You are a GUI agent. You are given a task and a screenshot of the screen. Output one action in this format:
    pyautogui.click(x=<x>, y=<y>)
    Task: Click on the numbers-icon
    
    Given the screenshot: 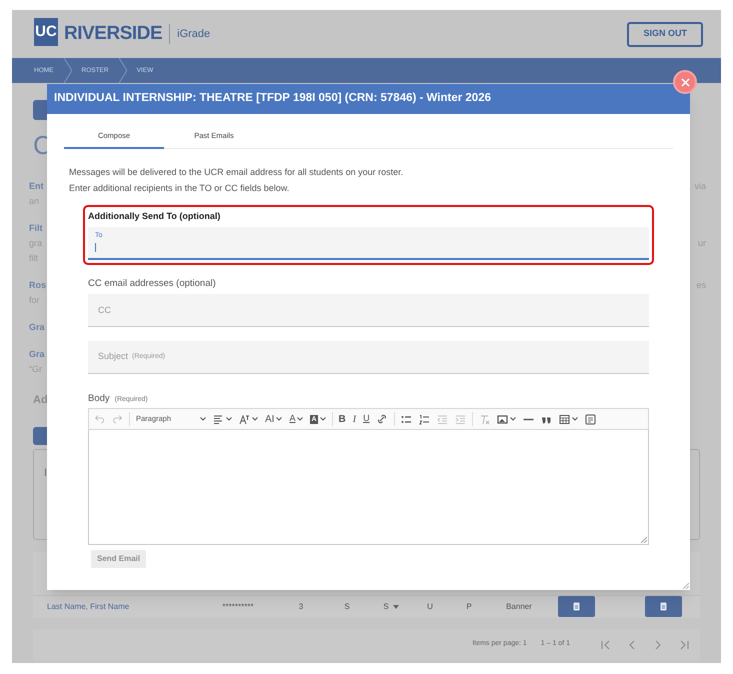 What is the action you would take?
    pyautogui.click(x=424, y=419)
    